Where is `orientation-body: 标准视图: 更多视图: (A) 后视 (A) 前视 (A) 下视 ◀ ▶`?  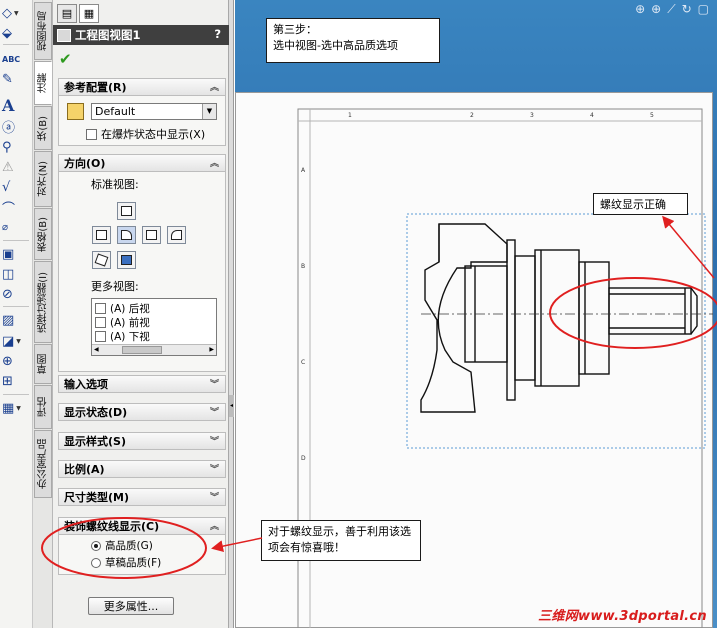 orientation-body: 标准视图: 更多视图: (A) 后视 (A) 前视 (A) 下视 ◀ ▶ is located at coordinates (142, 272).